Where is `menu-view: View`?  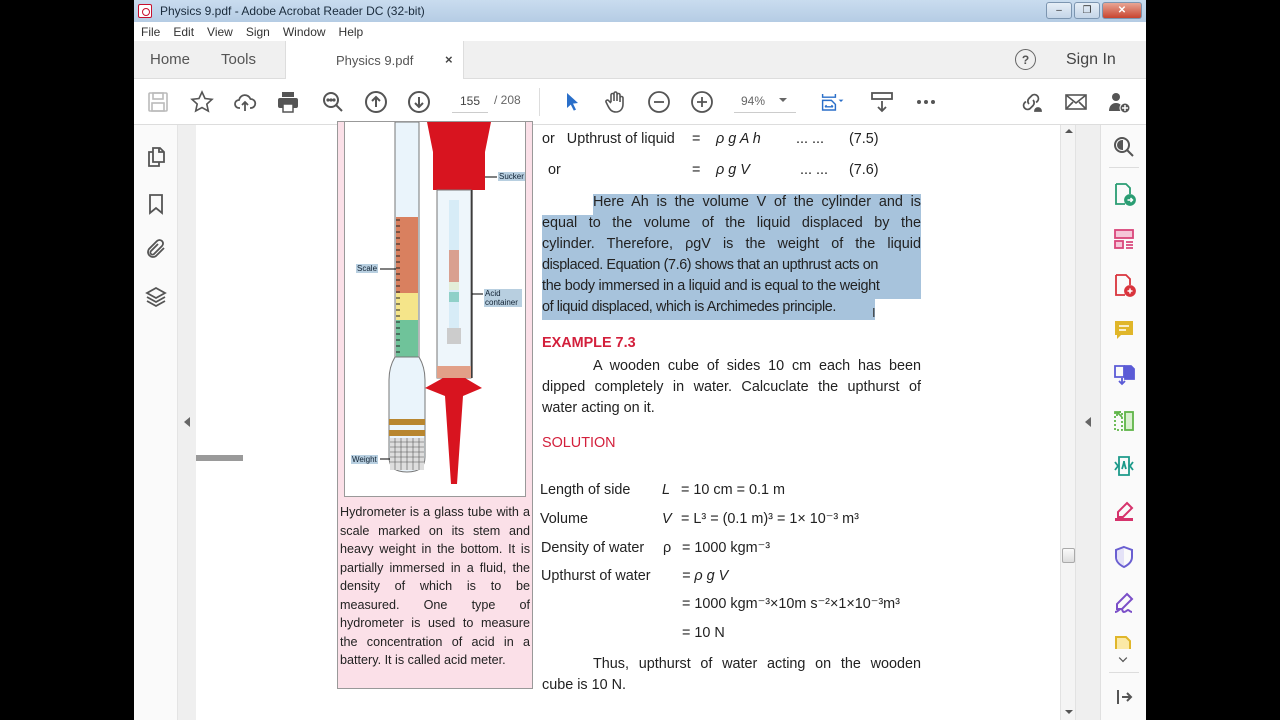 menu-view: View is located at coordinates (220, 32).